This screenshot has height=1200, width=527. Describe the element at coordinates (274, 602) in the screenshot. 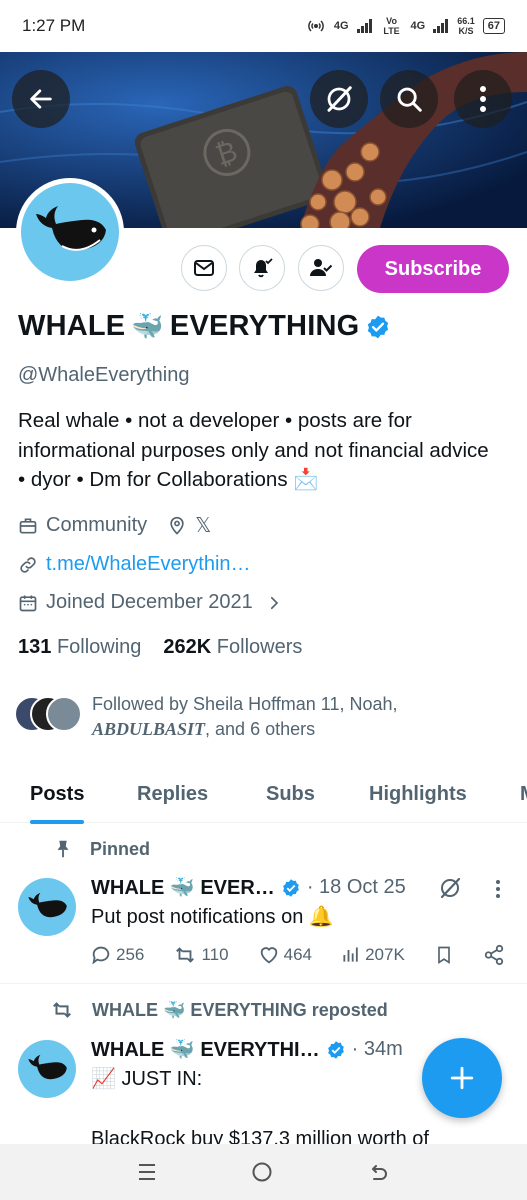

I see `chevron-right-icon` at that location.